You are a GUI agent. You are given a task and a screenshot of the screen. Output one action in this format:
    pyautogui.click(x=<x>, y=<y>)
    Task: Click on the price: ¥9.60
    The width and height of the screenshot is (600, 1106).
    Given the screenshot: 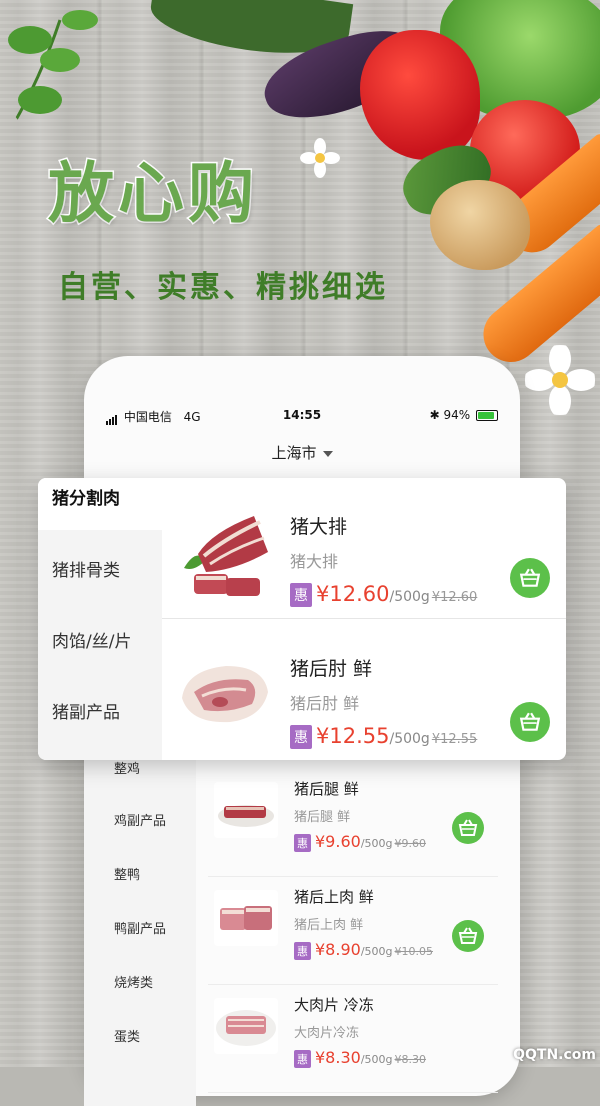 What is the action you would take?
    pyautogui.click(x=338, y=841)
    